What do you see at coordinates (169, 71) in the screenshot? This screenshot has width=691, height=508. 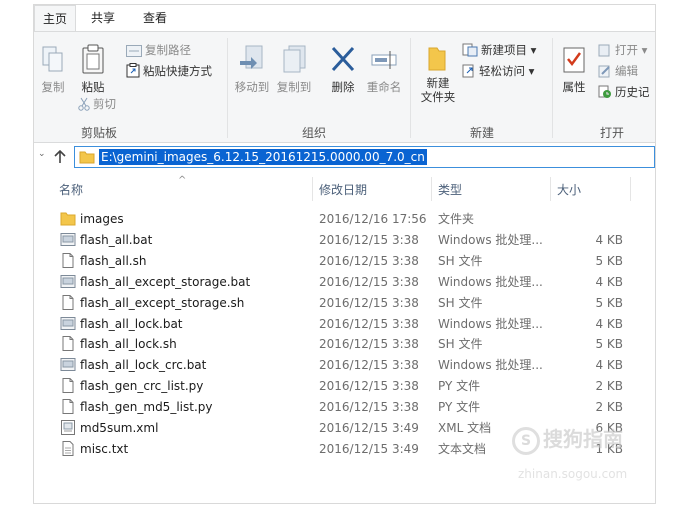 I see `paste-shortcut-button: 粘贴快捷方式` at bounding box center [169, 71].